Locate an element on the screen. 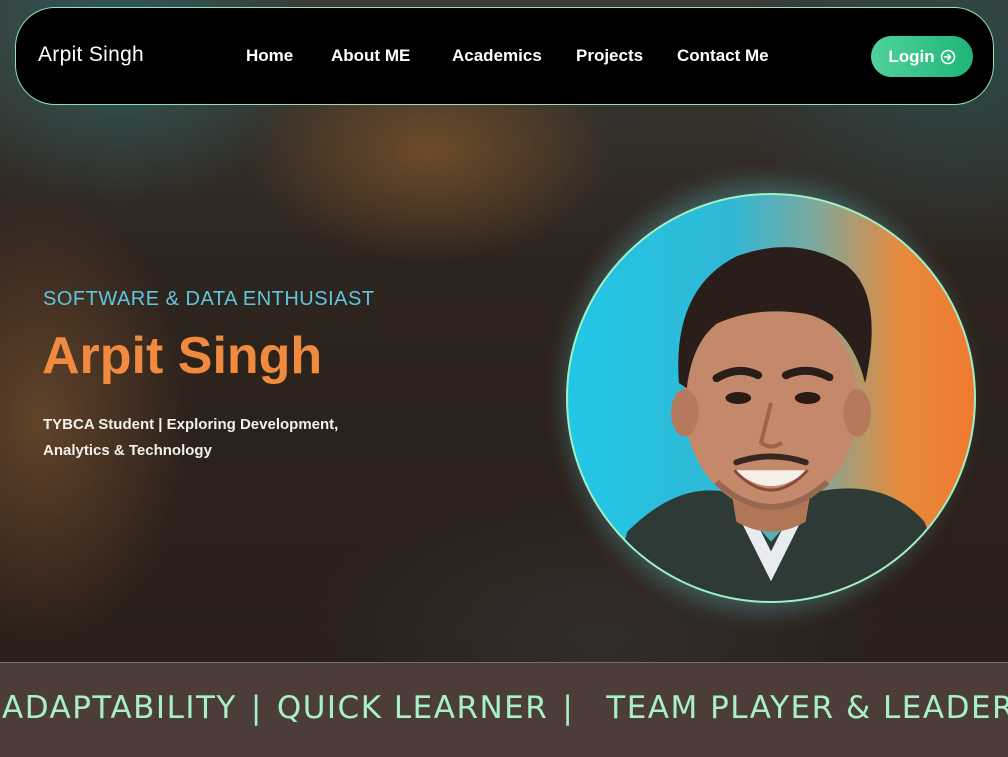  marquee-item: ADAPTABILITY is located at coordinates (119, 708).